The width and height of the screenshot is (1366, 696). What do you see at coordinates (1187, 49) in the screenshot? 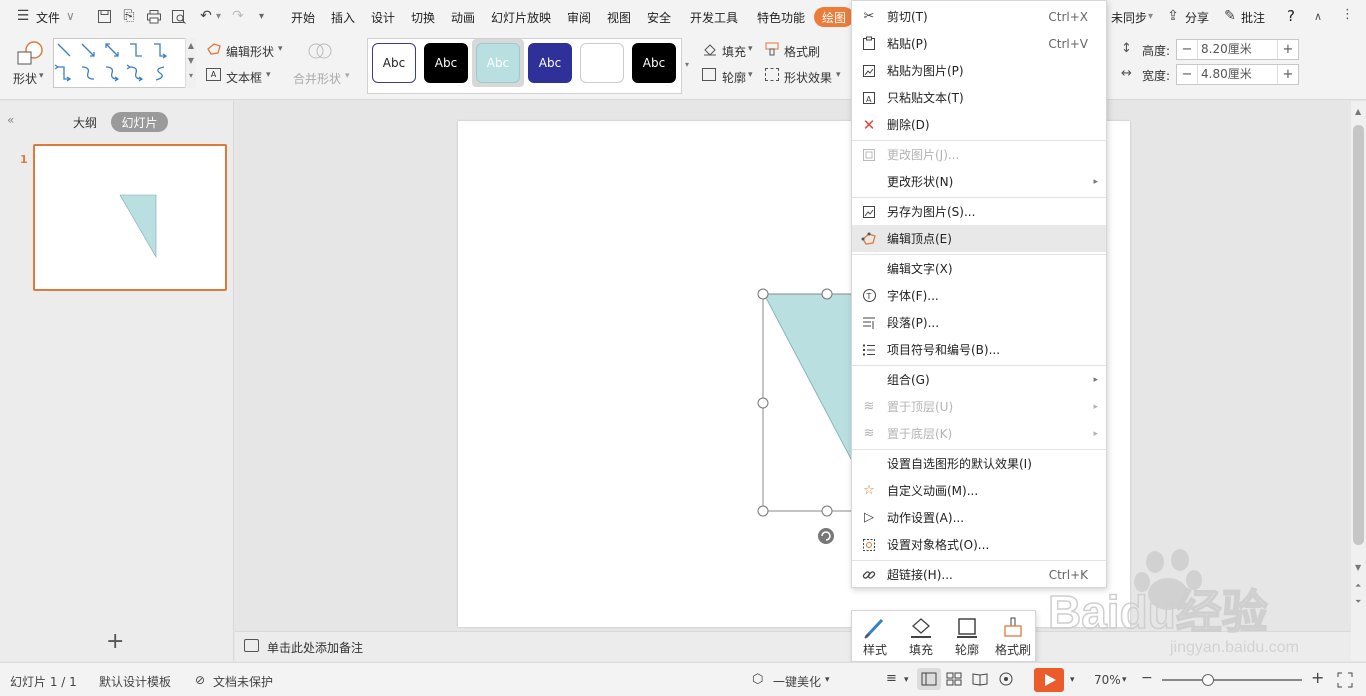
I see `height-decrease-button: −` at bounding box center [1187, 49].